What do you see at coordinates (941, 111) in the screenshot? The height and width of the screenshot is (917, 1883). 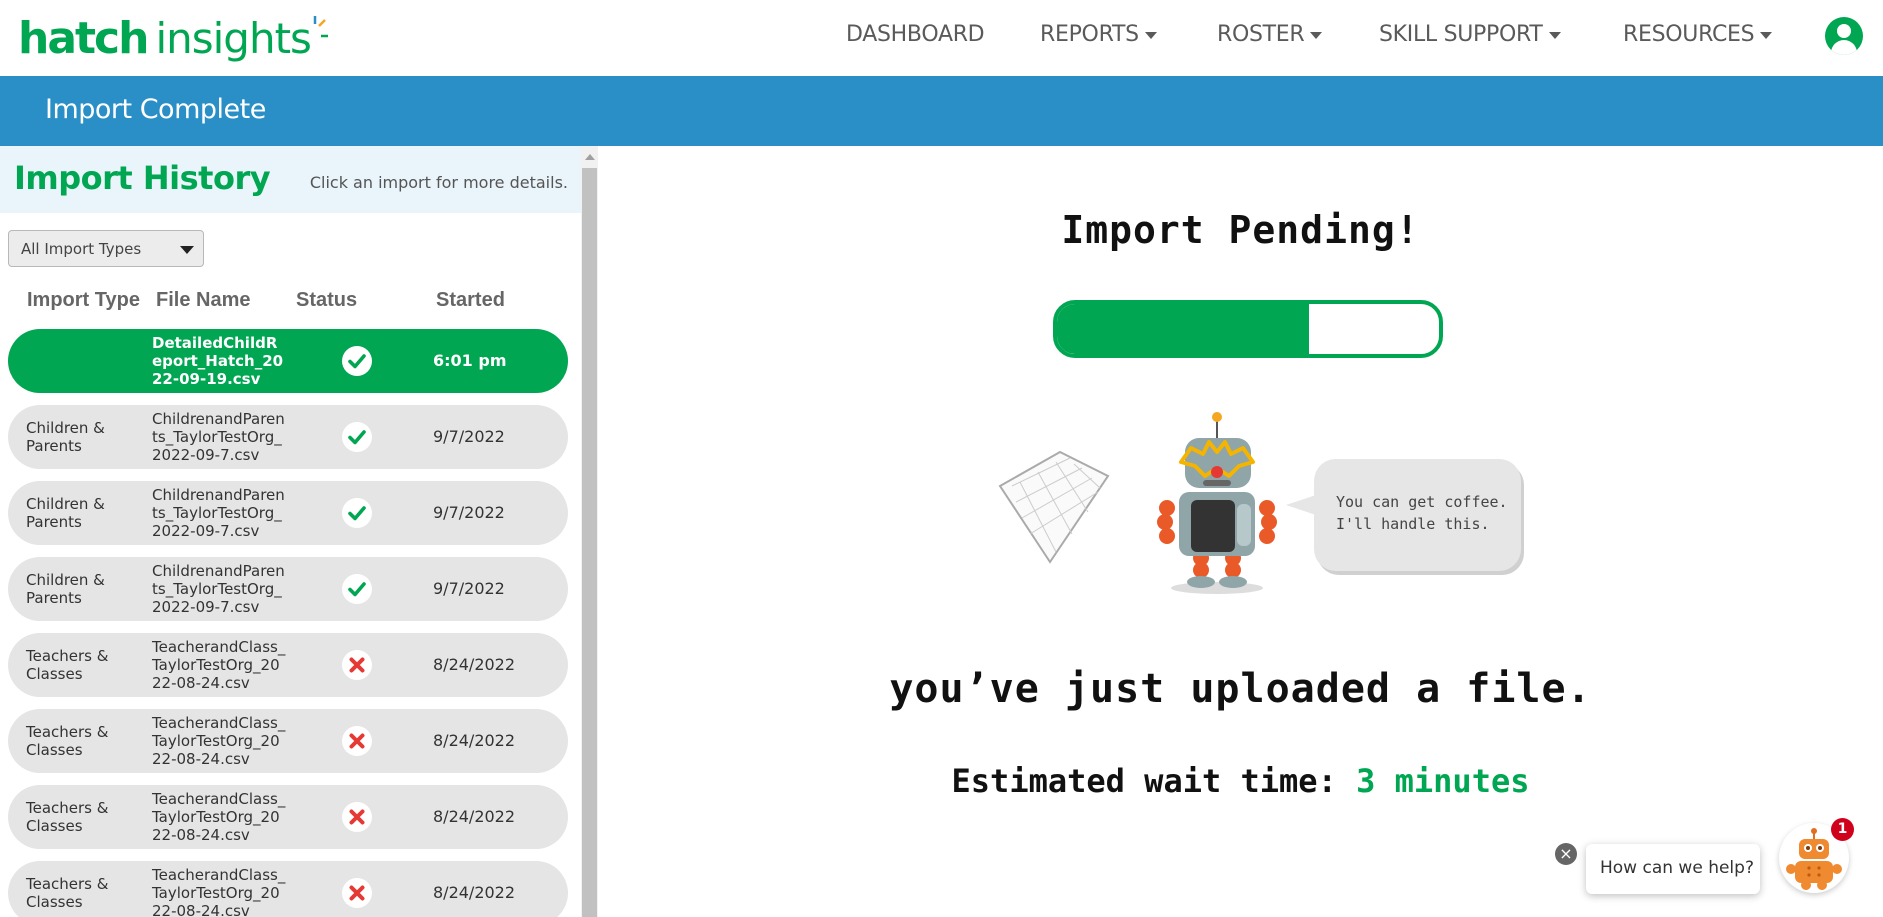 I see `page-header-bar: Import Complete` at bounding box center [941, 111].